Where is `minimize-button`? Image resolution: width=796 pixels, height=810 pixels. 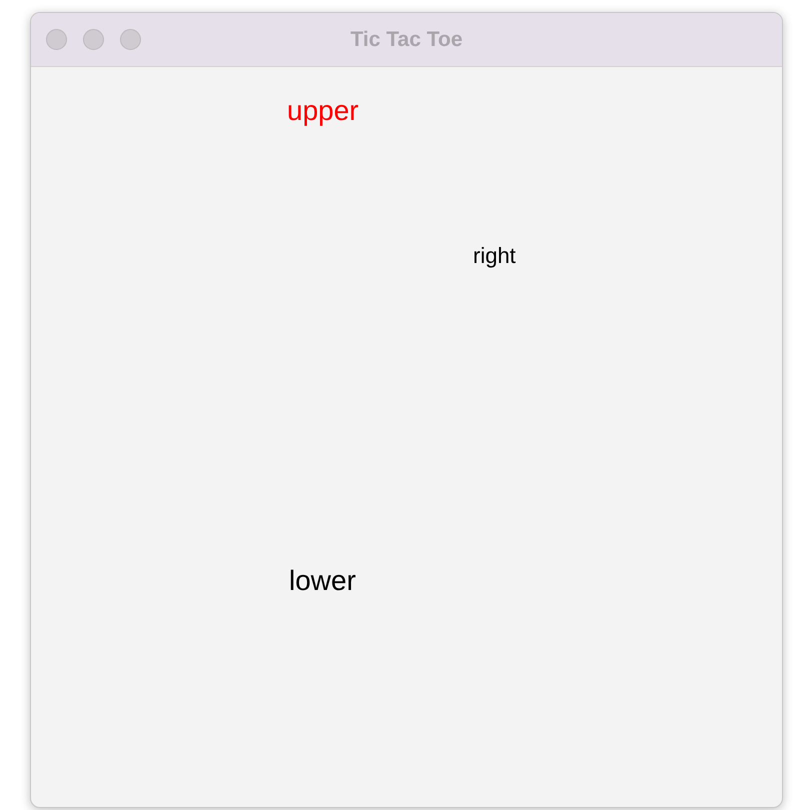
minimize-button is located at coordinates (93, 39).